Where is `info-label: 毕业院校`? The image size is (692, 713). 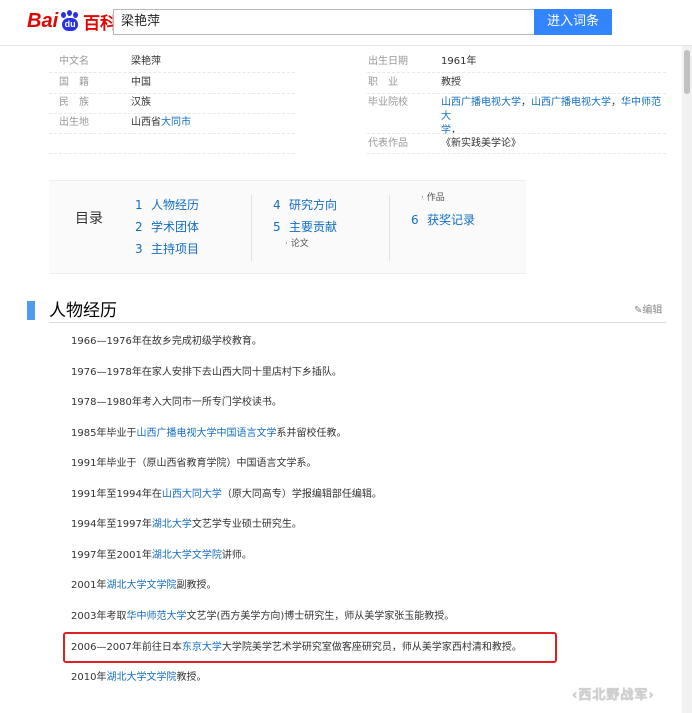 info-label: 毕业院校 is located at coordinates (388, 102).